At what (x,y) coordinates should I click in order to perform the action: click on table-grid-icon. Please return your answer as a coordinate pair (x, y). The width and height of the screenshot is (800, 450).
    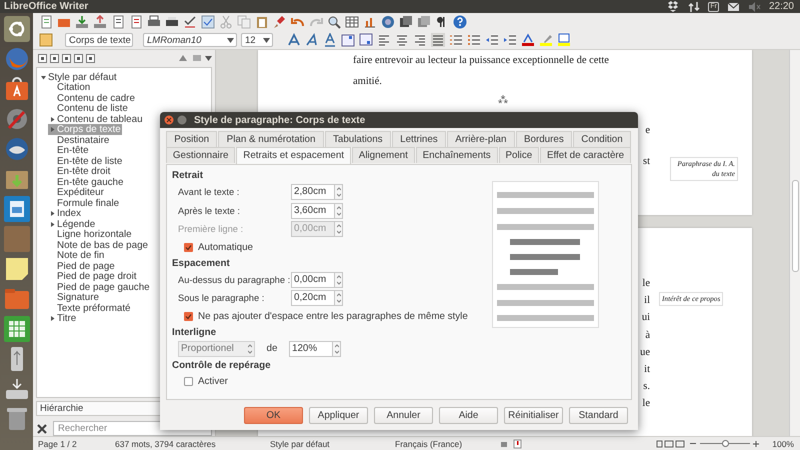
    Looking at the image, I should click on (352, 22).